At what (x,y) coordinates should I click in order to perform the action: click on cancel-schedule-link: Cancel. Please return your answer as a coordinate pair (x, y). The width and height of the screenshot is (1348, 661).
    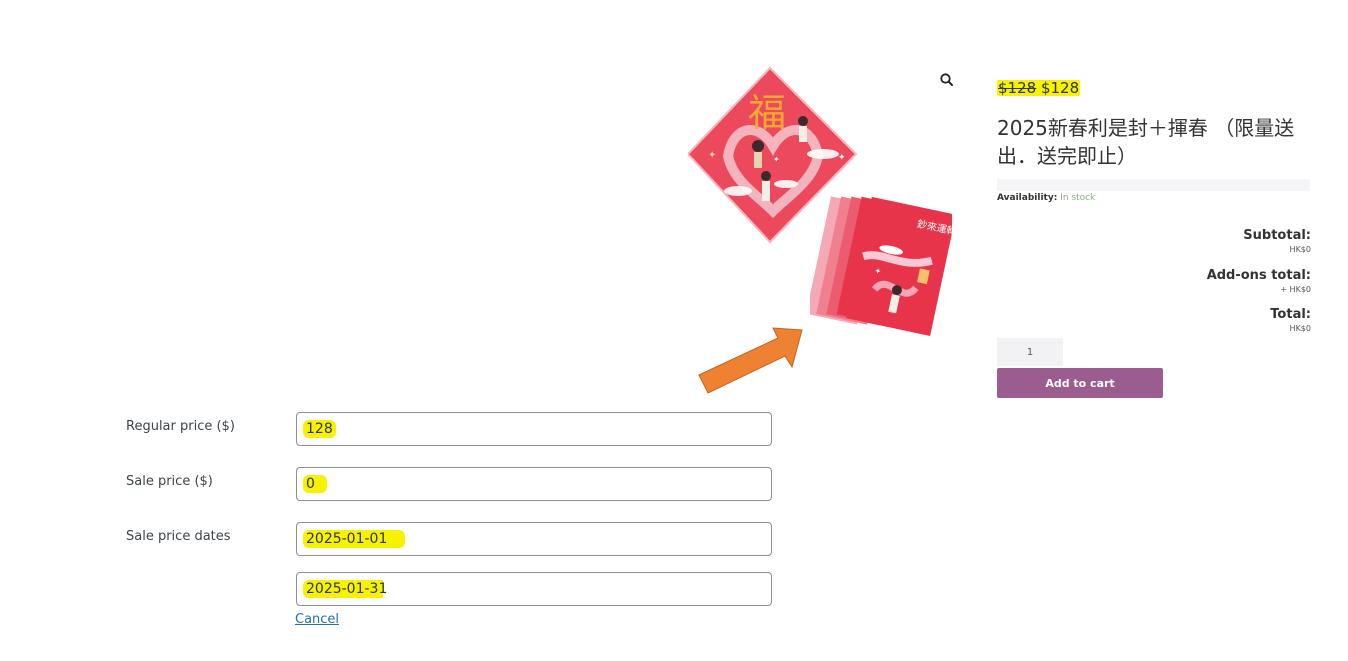
    Looking at the image, I should click on (317, 619).